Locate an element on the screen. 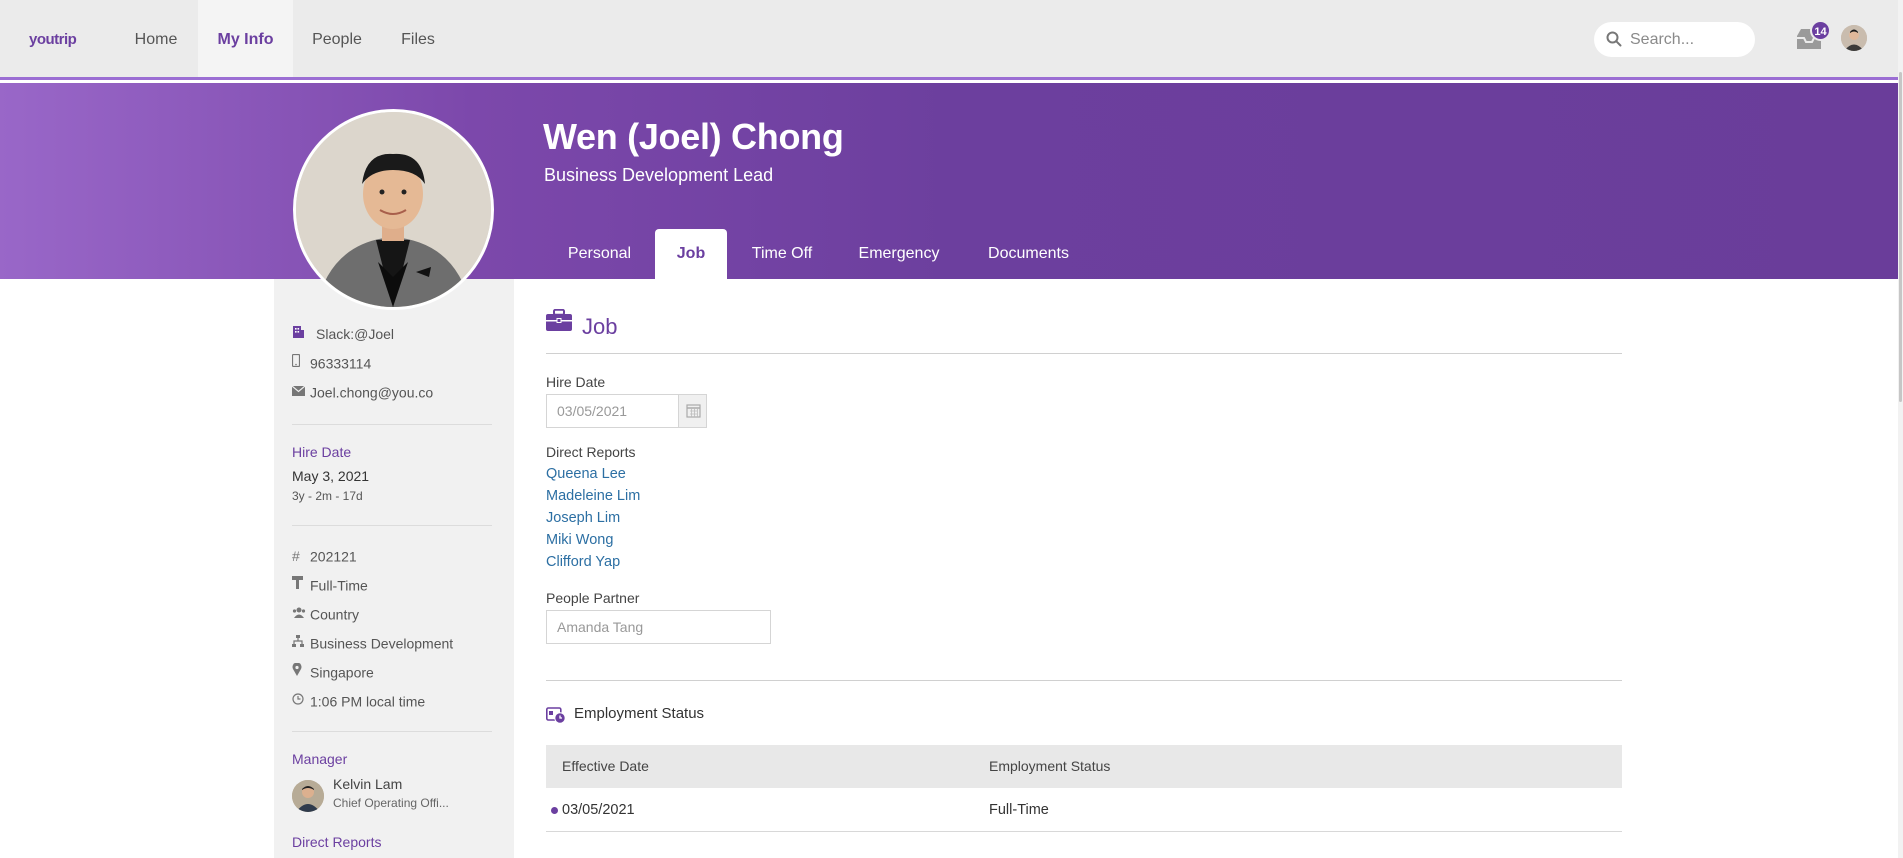 The image size is (1903, 858). manager-avatar is located at coordinates (308, 796).